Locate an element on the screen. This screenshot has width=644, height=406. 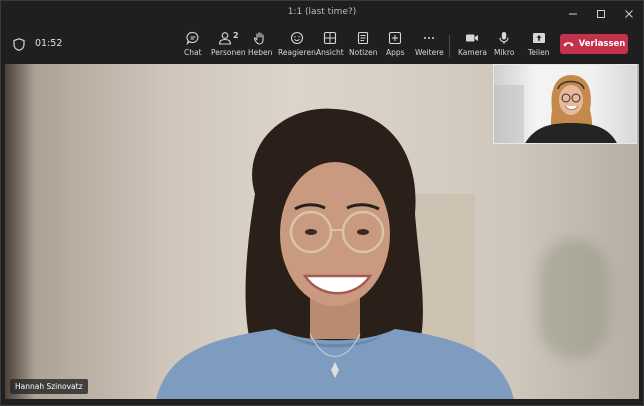
self-view-video is located at coordinates (565, 104).